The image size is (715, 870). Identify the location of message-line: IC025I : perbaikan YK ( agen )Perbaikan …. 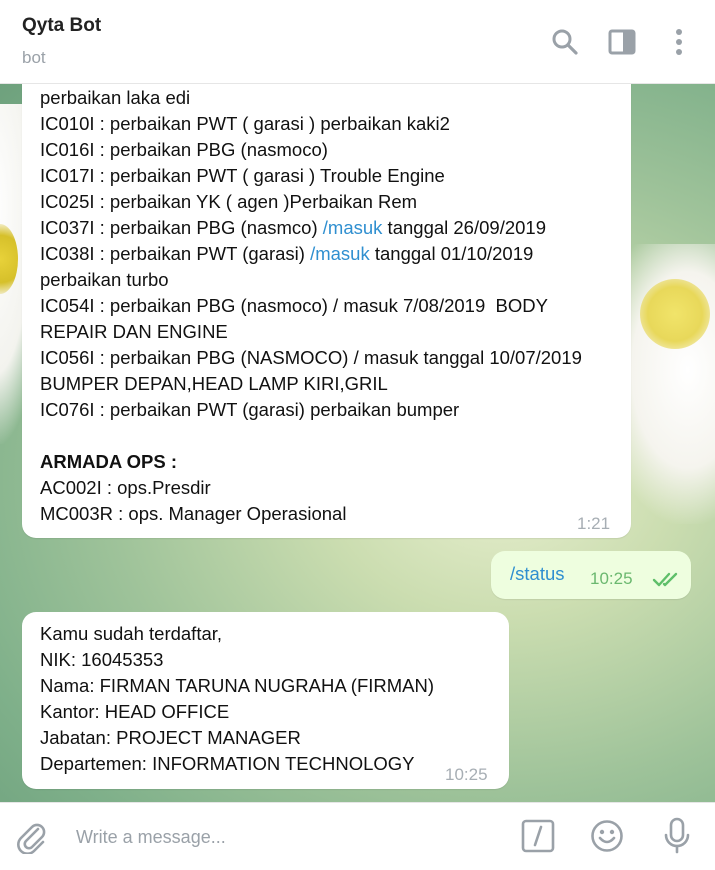
(229, 201).